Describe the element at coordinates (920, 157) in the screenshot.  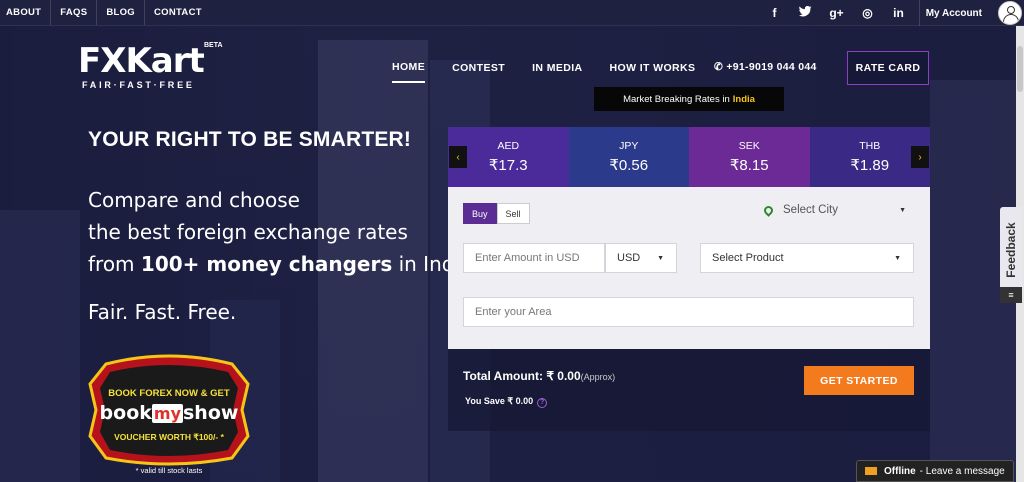
I see `carousel-next-arrow-icon: ›` at that location.